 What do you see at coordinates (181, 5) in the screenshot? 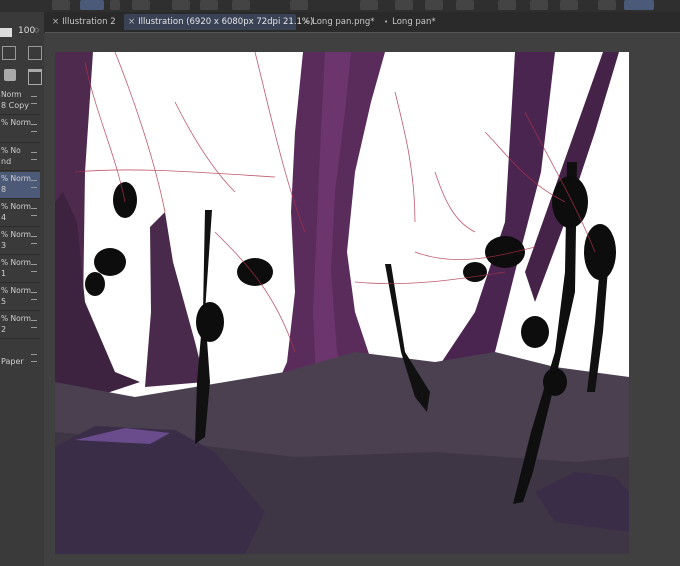
I see `new-file-icon` at bounding box center [181, 5].